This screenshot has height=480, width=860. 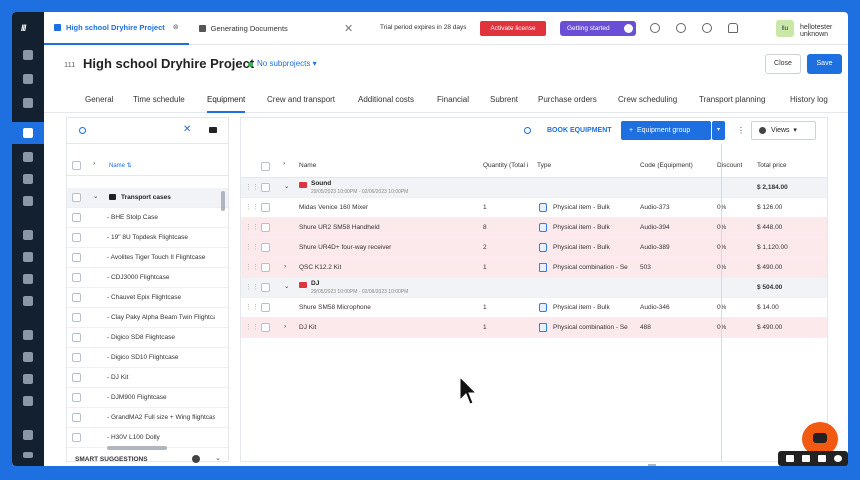 What do you see at coordinates (28, 335) in the screenshot?
I see `tasks-icon` at bounding box center [28, 335].